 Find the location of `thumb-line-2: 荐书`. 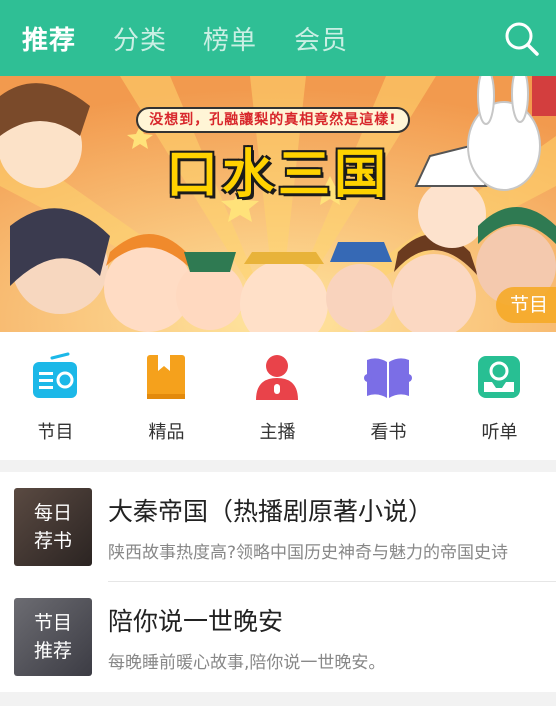

thumb-line-2: 荐书 is located at coordinates (52, 541).